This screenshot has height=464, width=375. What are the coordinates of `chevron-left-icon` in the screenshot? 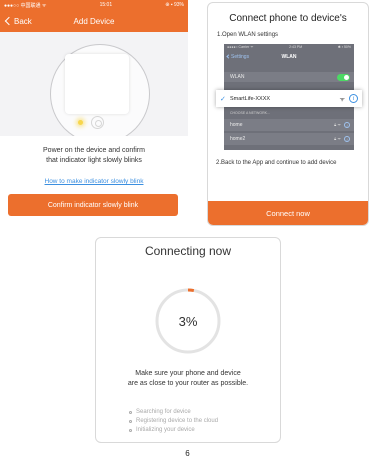 It's located at (9, 21).